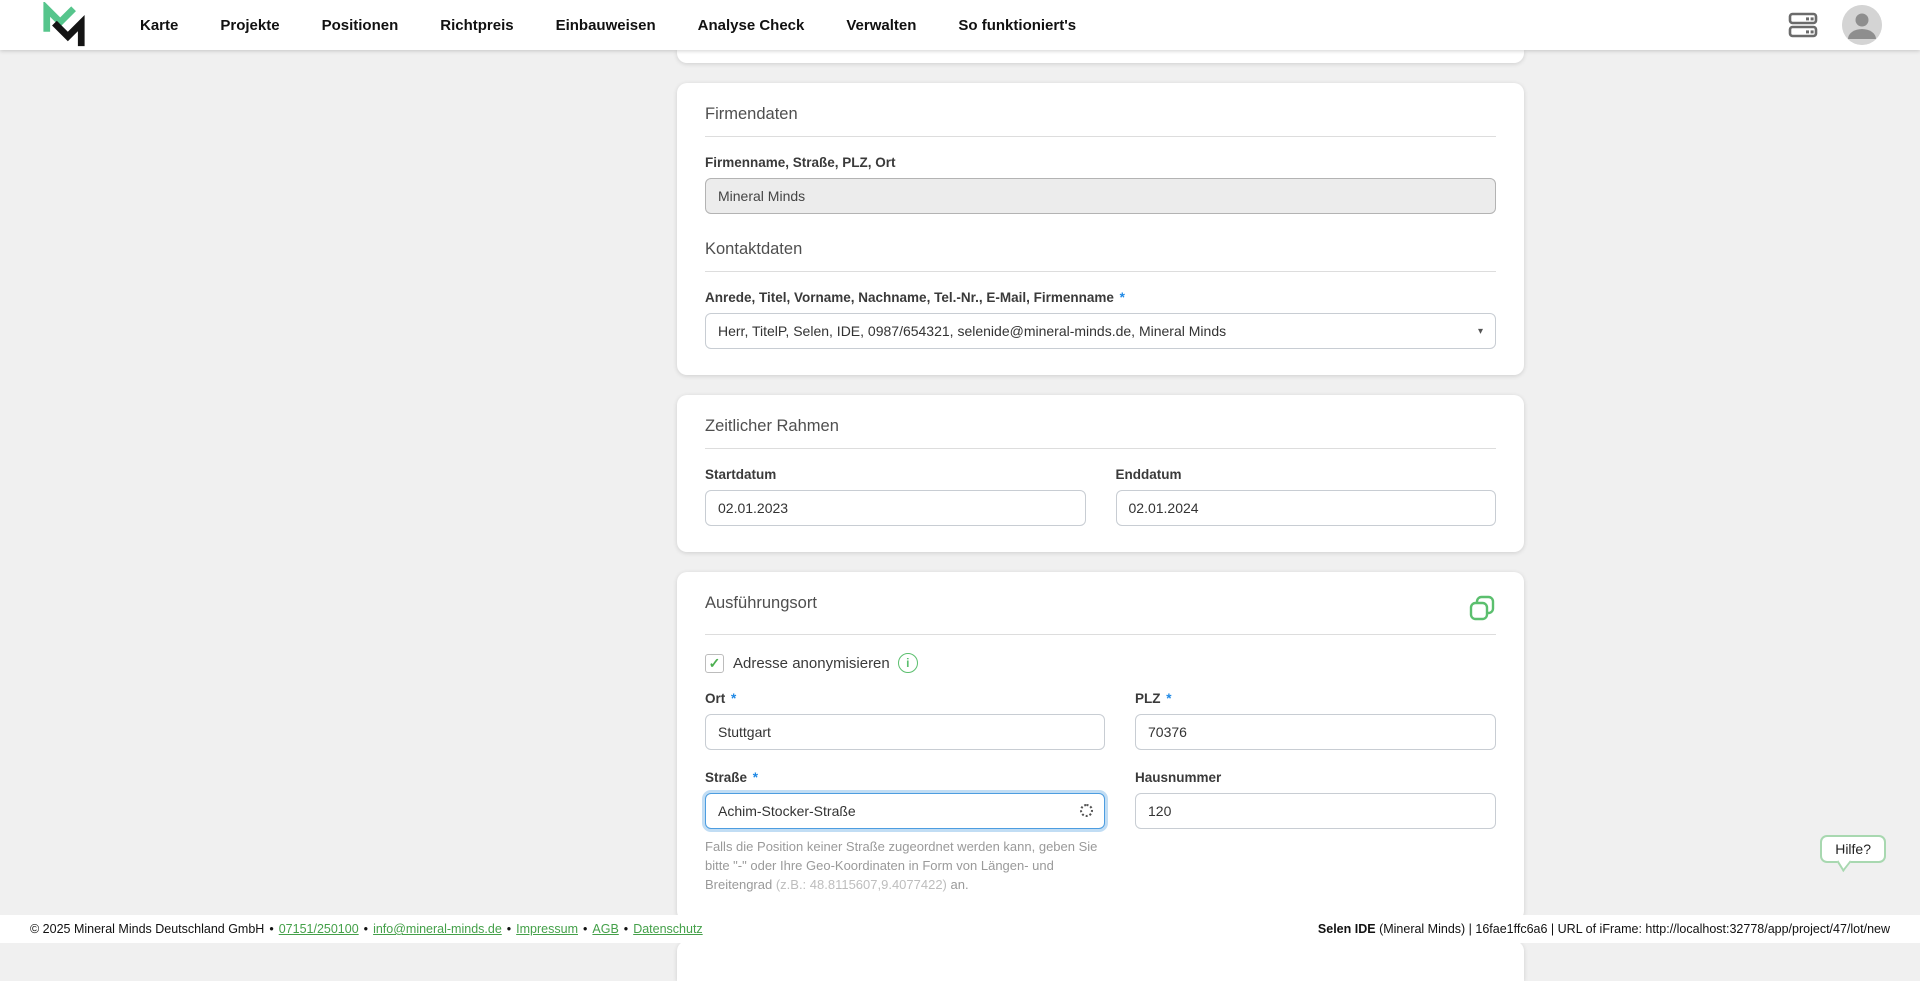 The image size is (1920, 981). I want to click on plz-field: PLZ *, so click(1315, 720).